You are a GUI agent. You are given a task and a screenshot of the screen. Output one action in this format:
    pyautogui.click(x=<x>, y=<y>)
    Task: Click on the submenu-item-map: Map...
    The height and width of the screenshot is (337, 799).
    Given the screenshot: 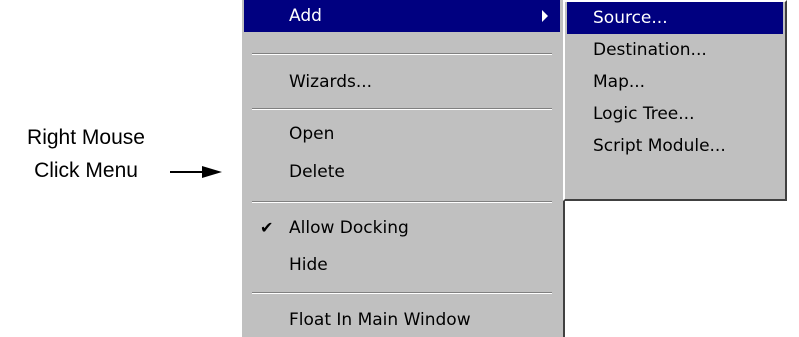 What is the action you would take?
    pyautogui.click(x=675, y=82)
    